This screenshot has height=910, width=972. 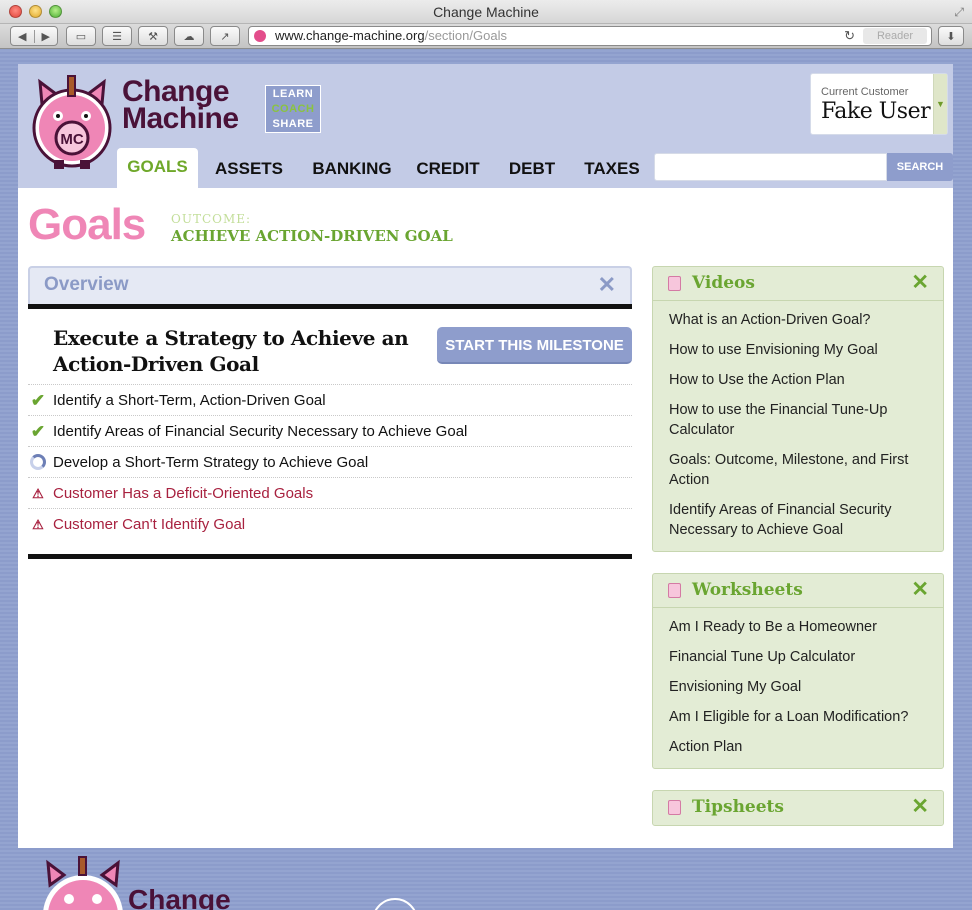 What do you see at coordinates (465, 35) in the screenshot?
I see `url-path: /section/Goals` at bounding box center [465, 35].